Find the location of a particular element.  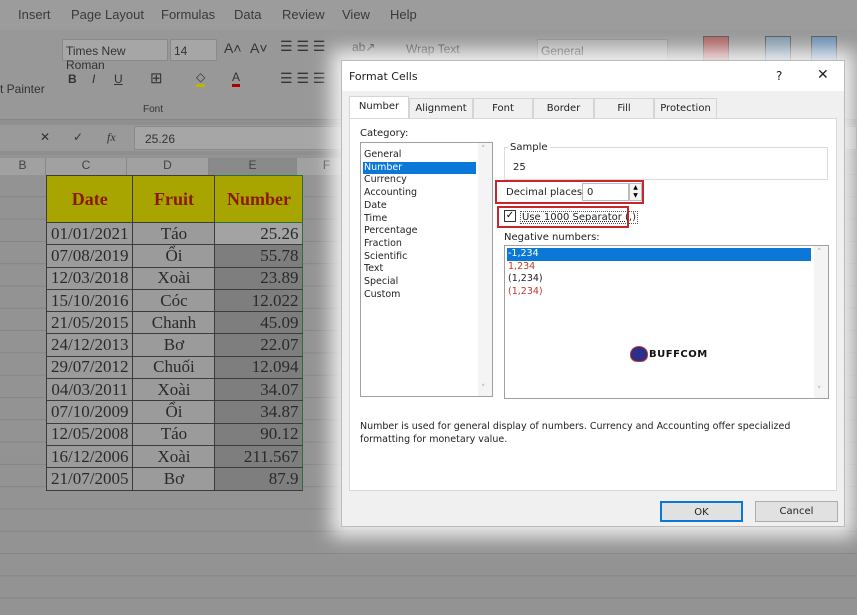

number-format-select: General is located at coordinates (602, 50).